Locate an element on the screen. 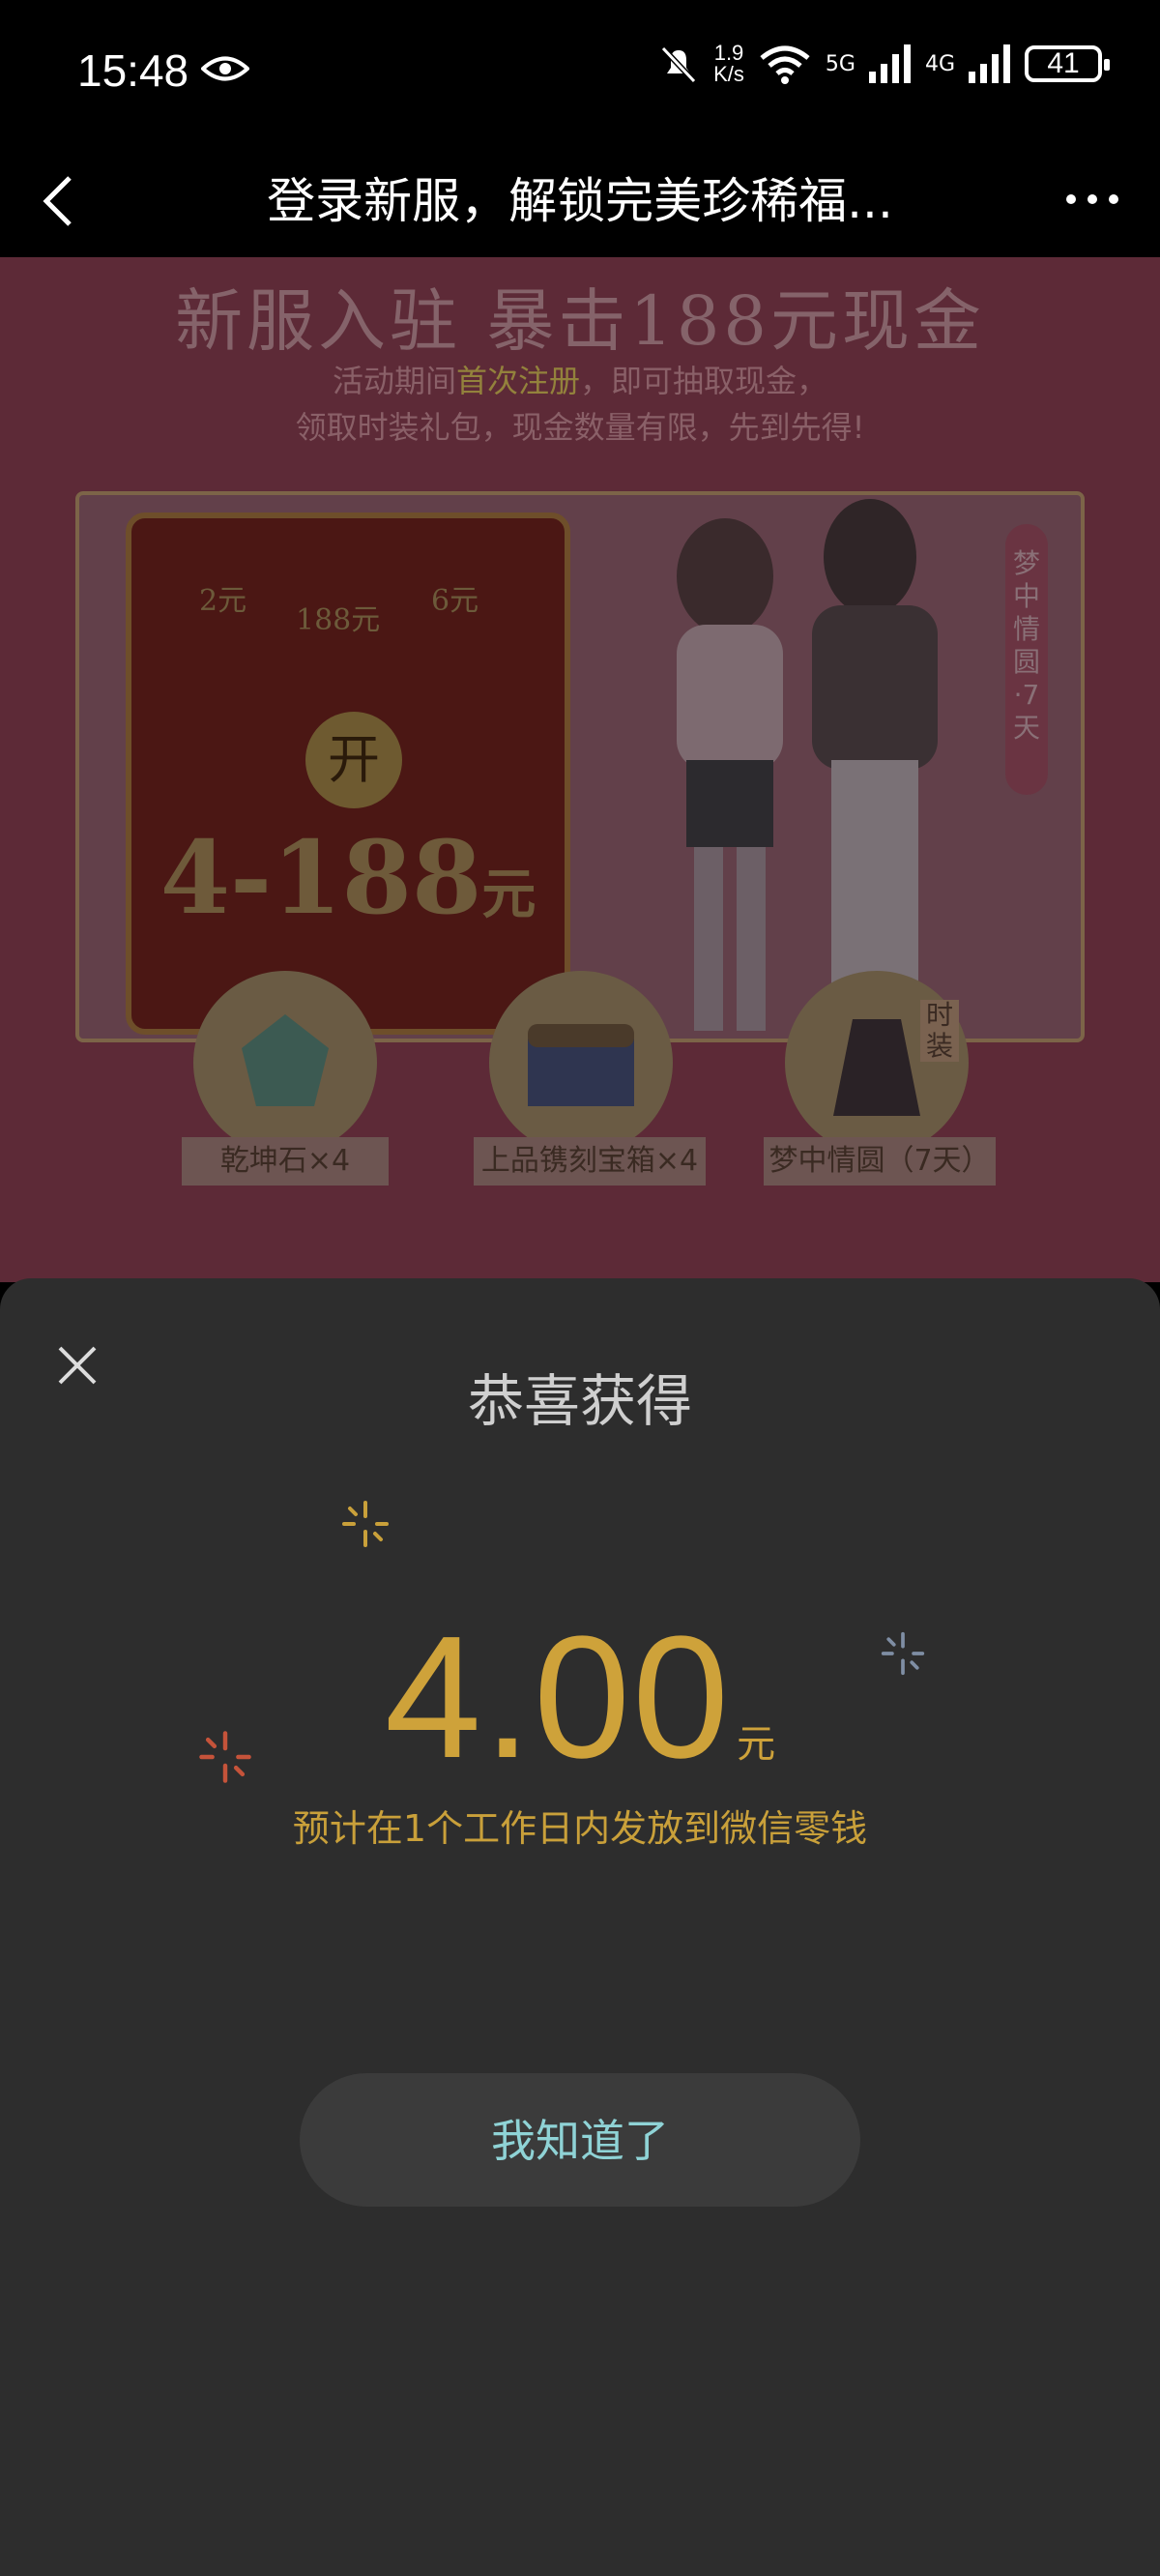 This screenshot has width=1160, height=2576. treasure-chest-icon is located at coordinates (581, 1065).